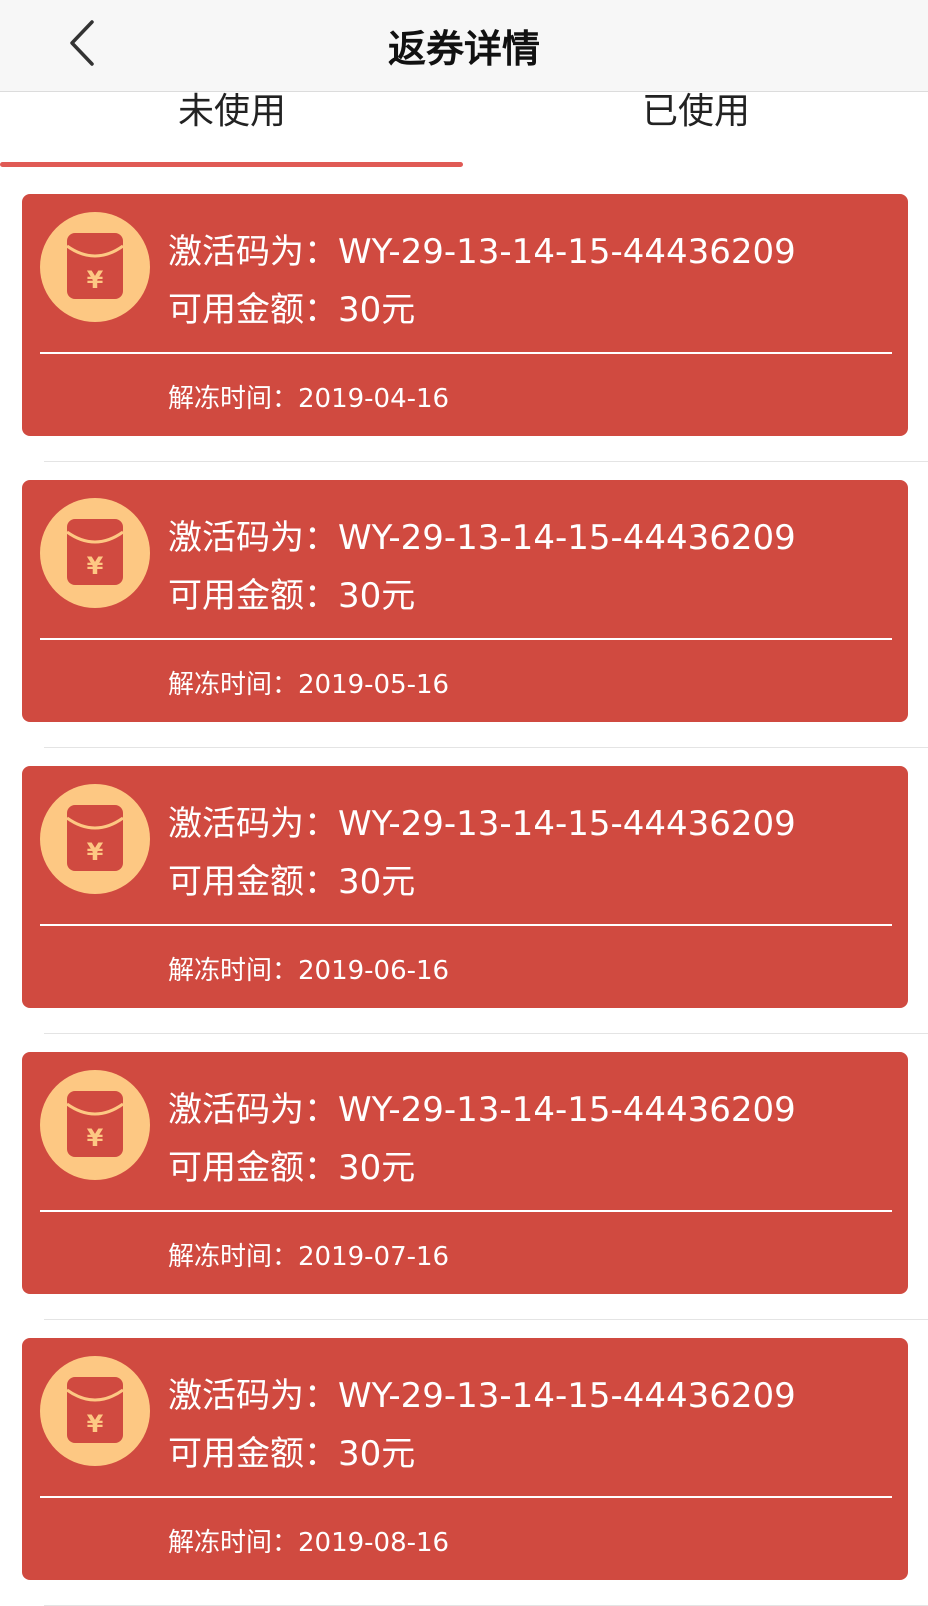 The image size is (928, 1606). Describe the element at coordinates (232, 131) in the screenshot. I see `tab-unused: 未使用` at that location.